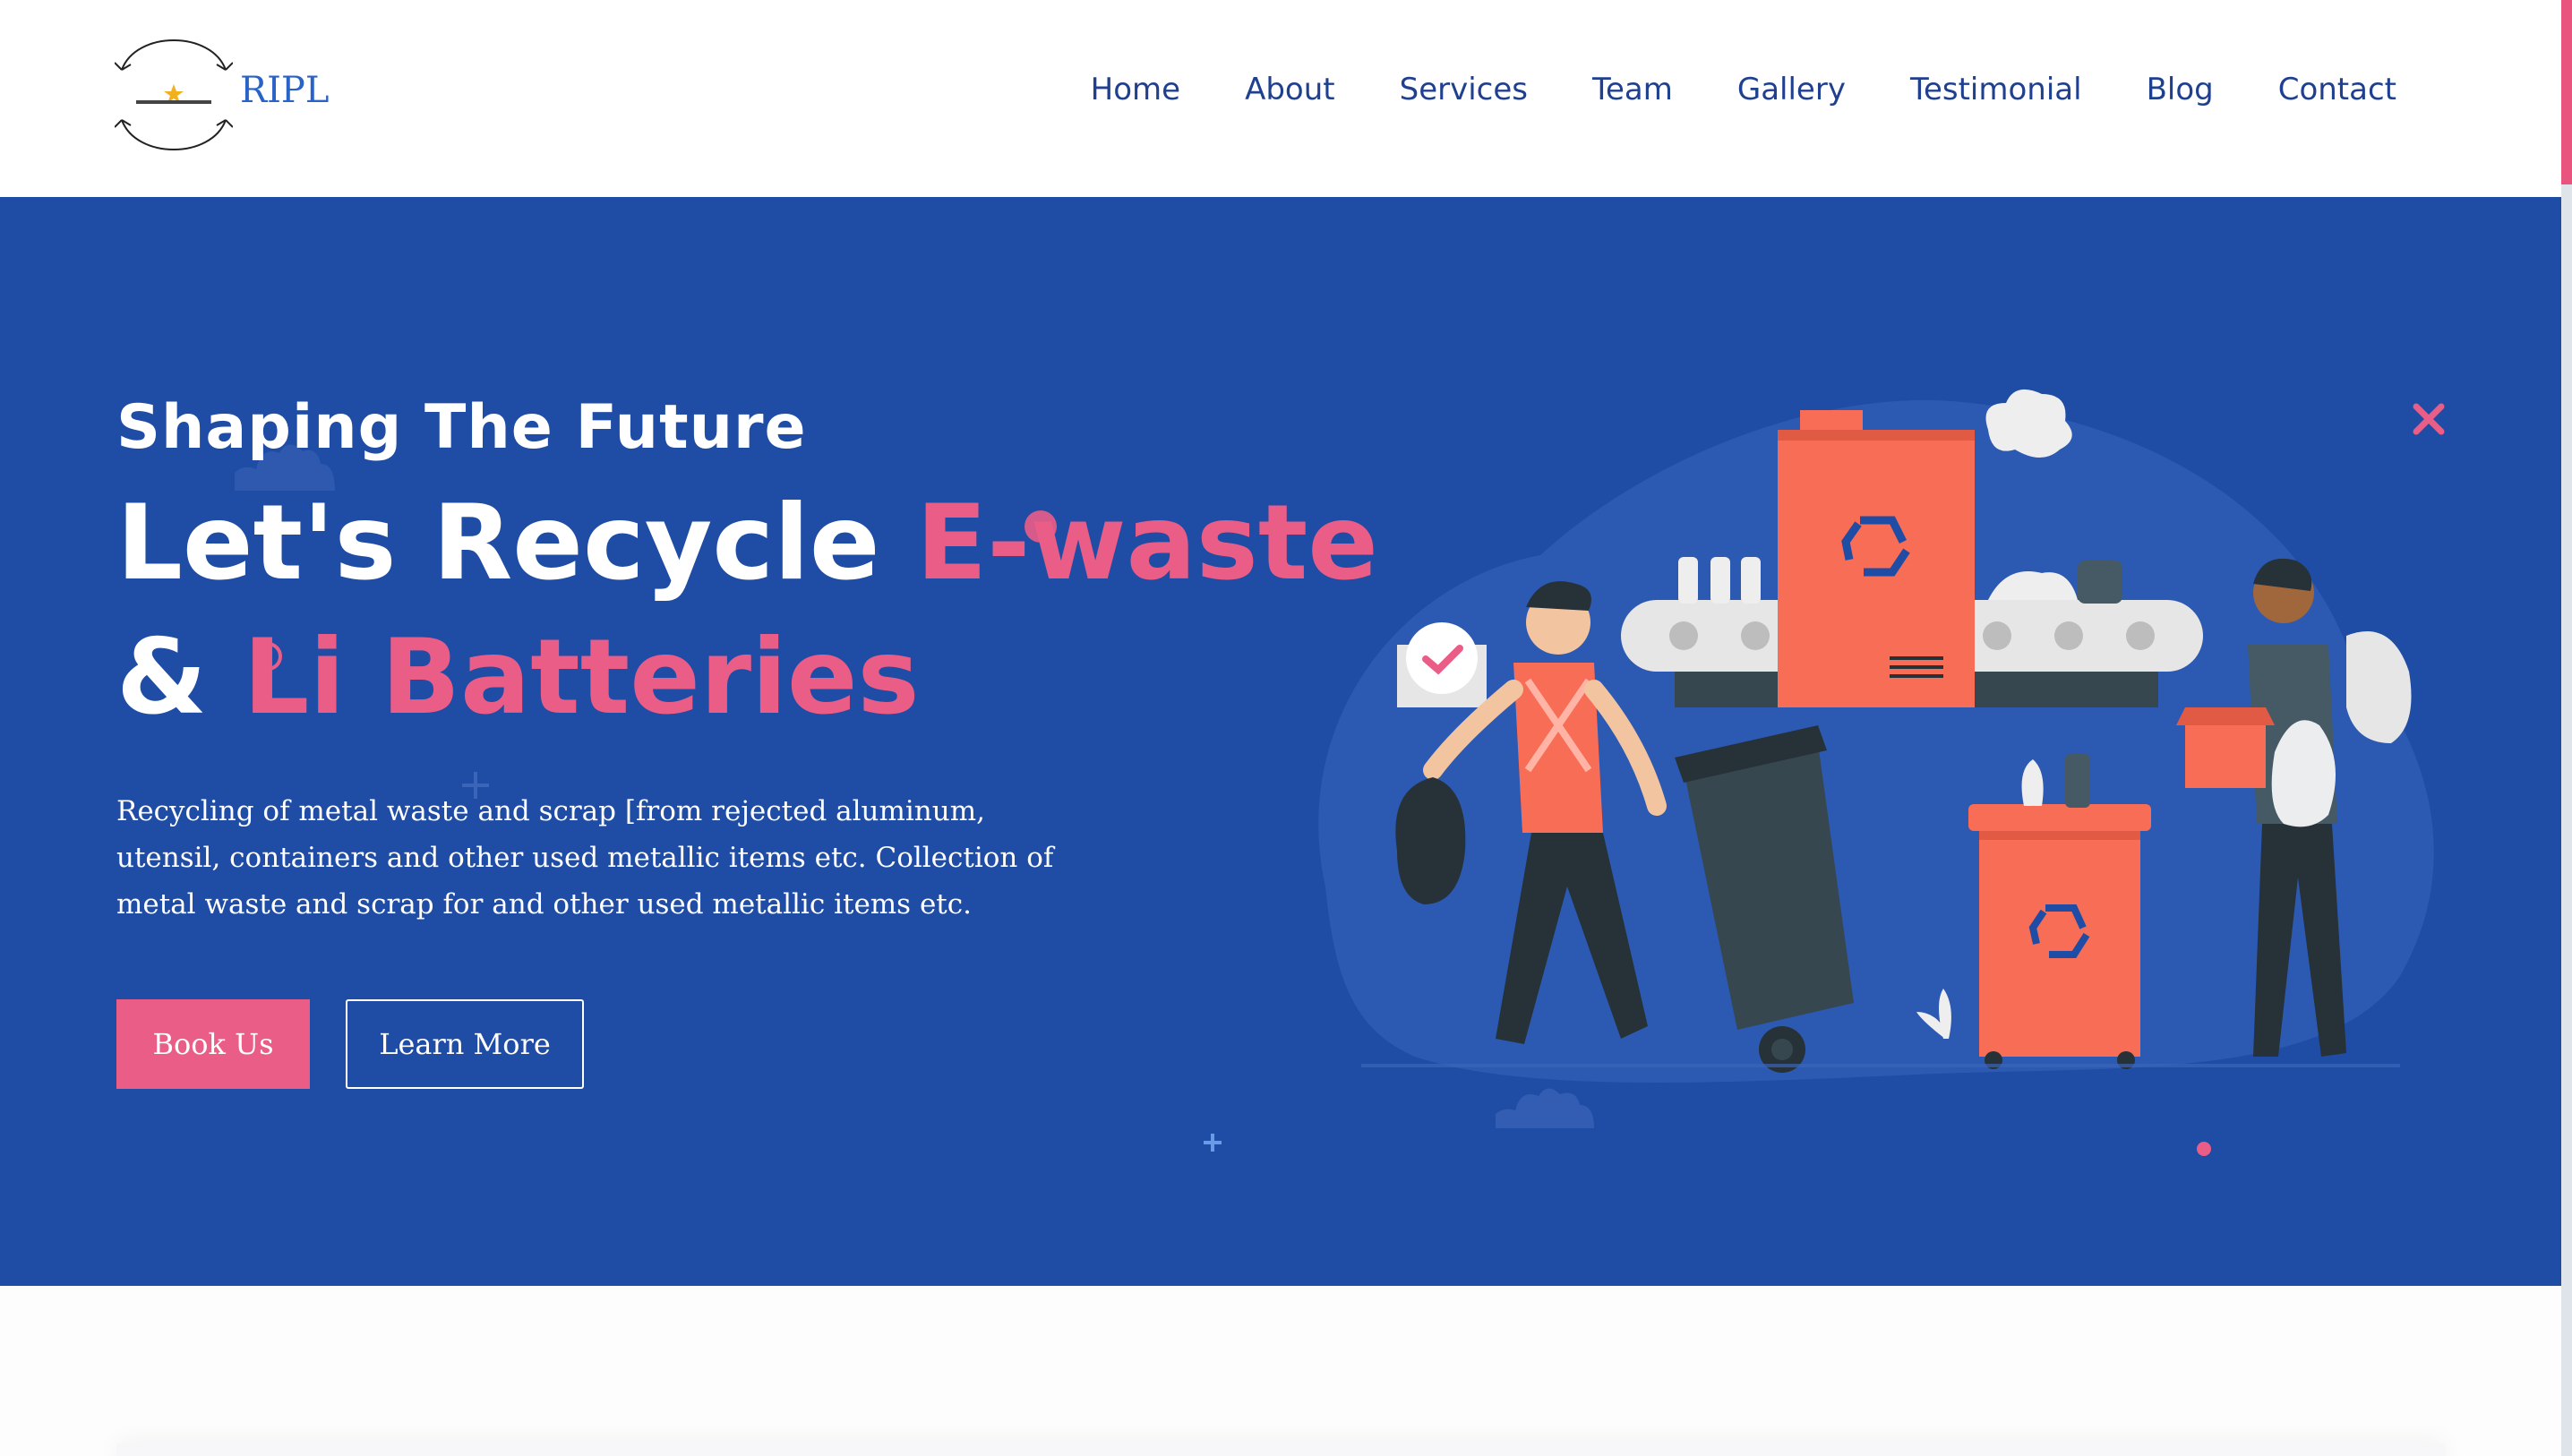  I want to click on hero-headline: Let's Recycle E-waste & Li Batteries, so click(747, 610).